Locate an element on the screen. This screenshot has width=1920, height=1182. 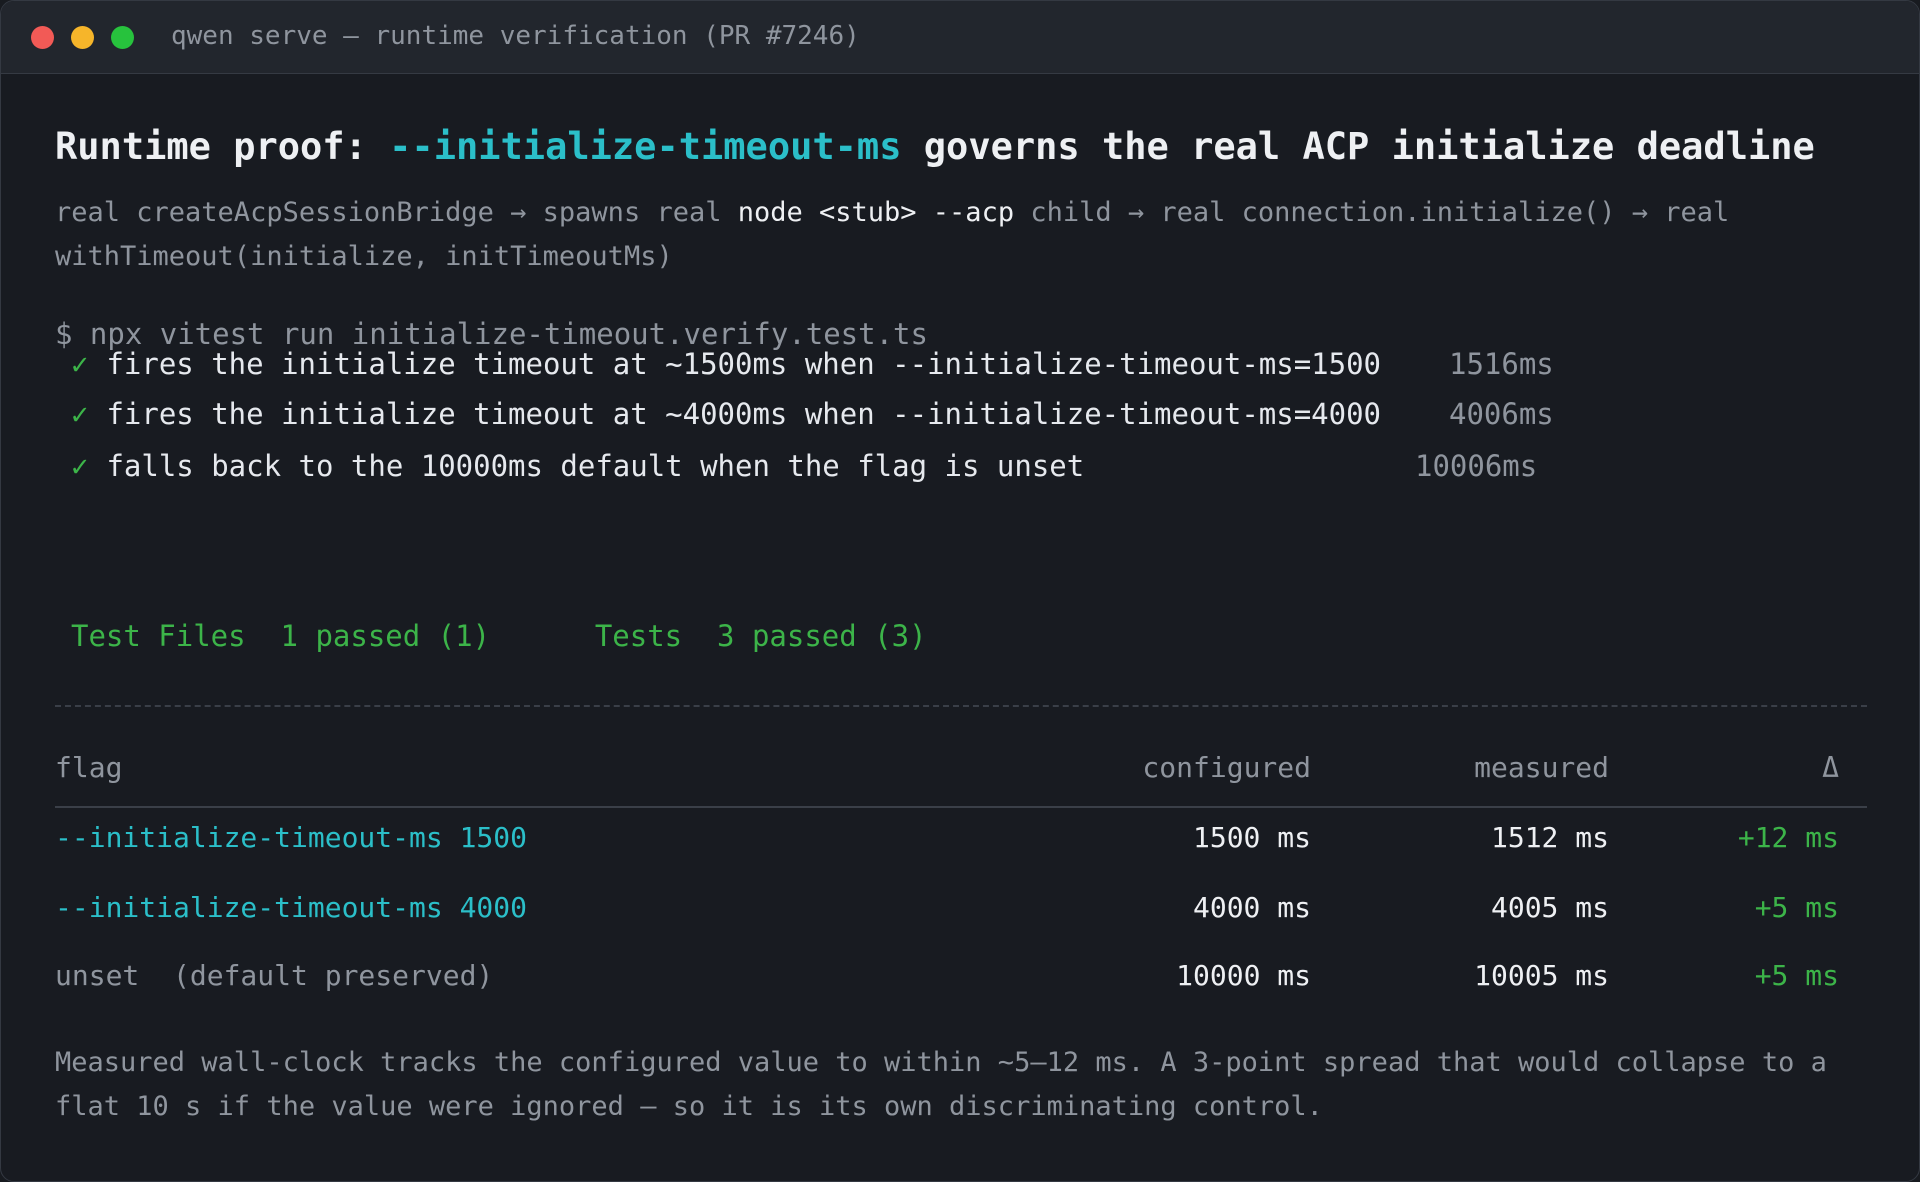
summary-tests-label: Tests is located at coordinates (638, 636).